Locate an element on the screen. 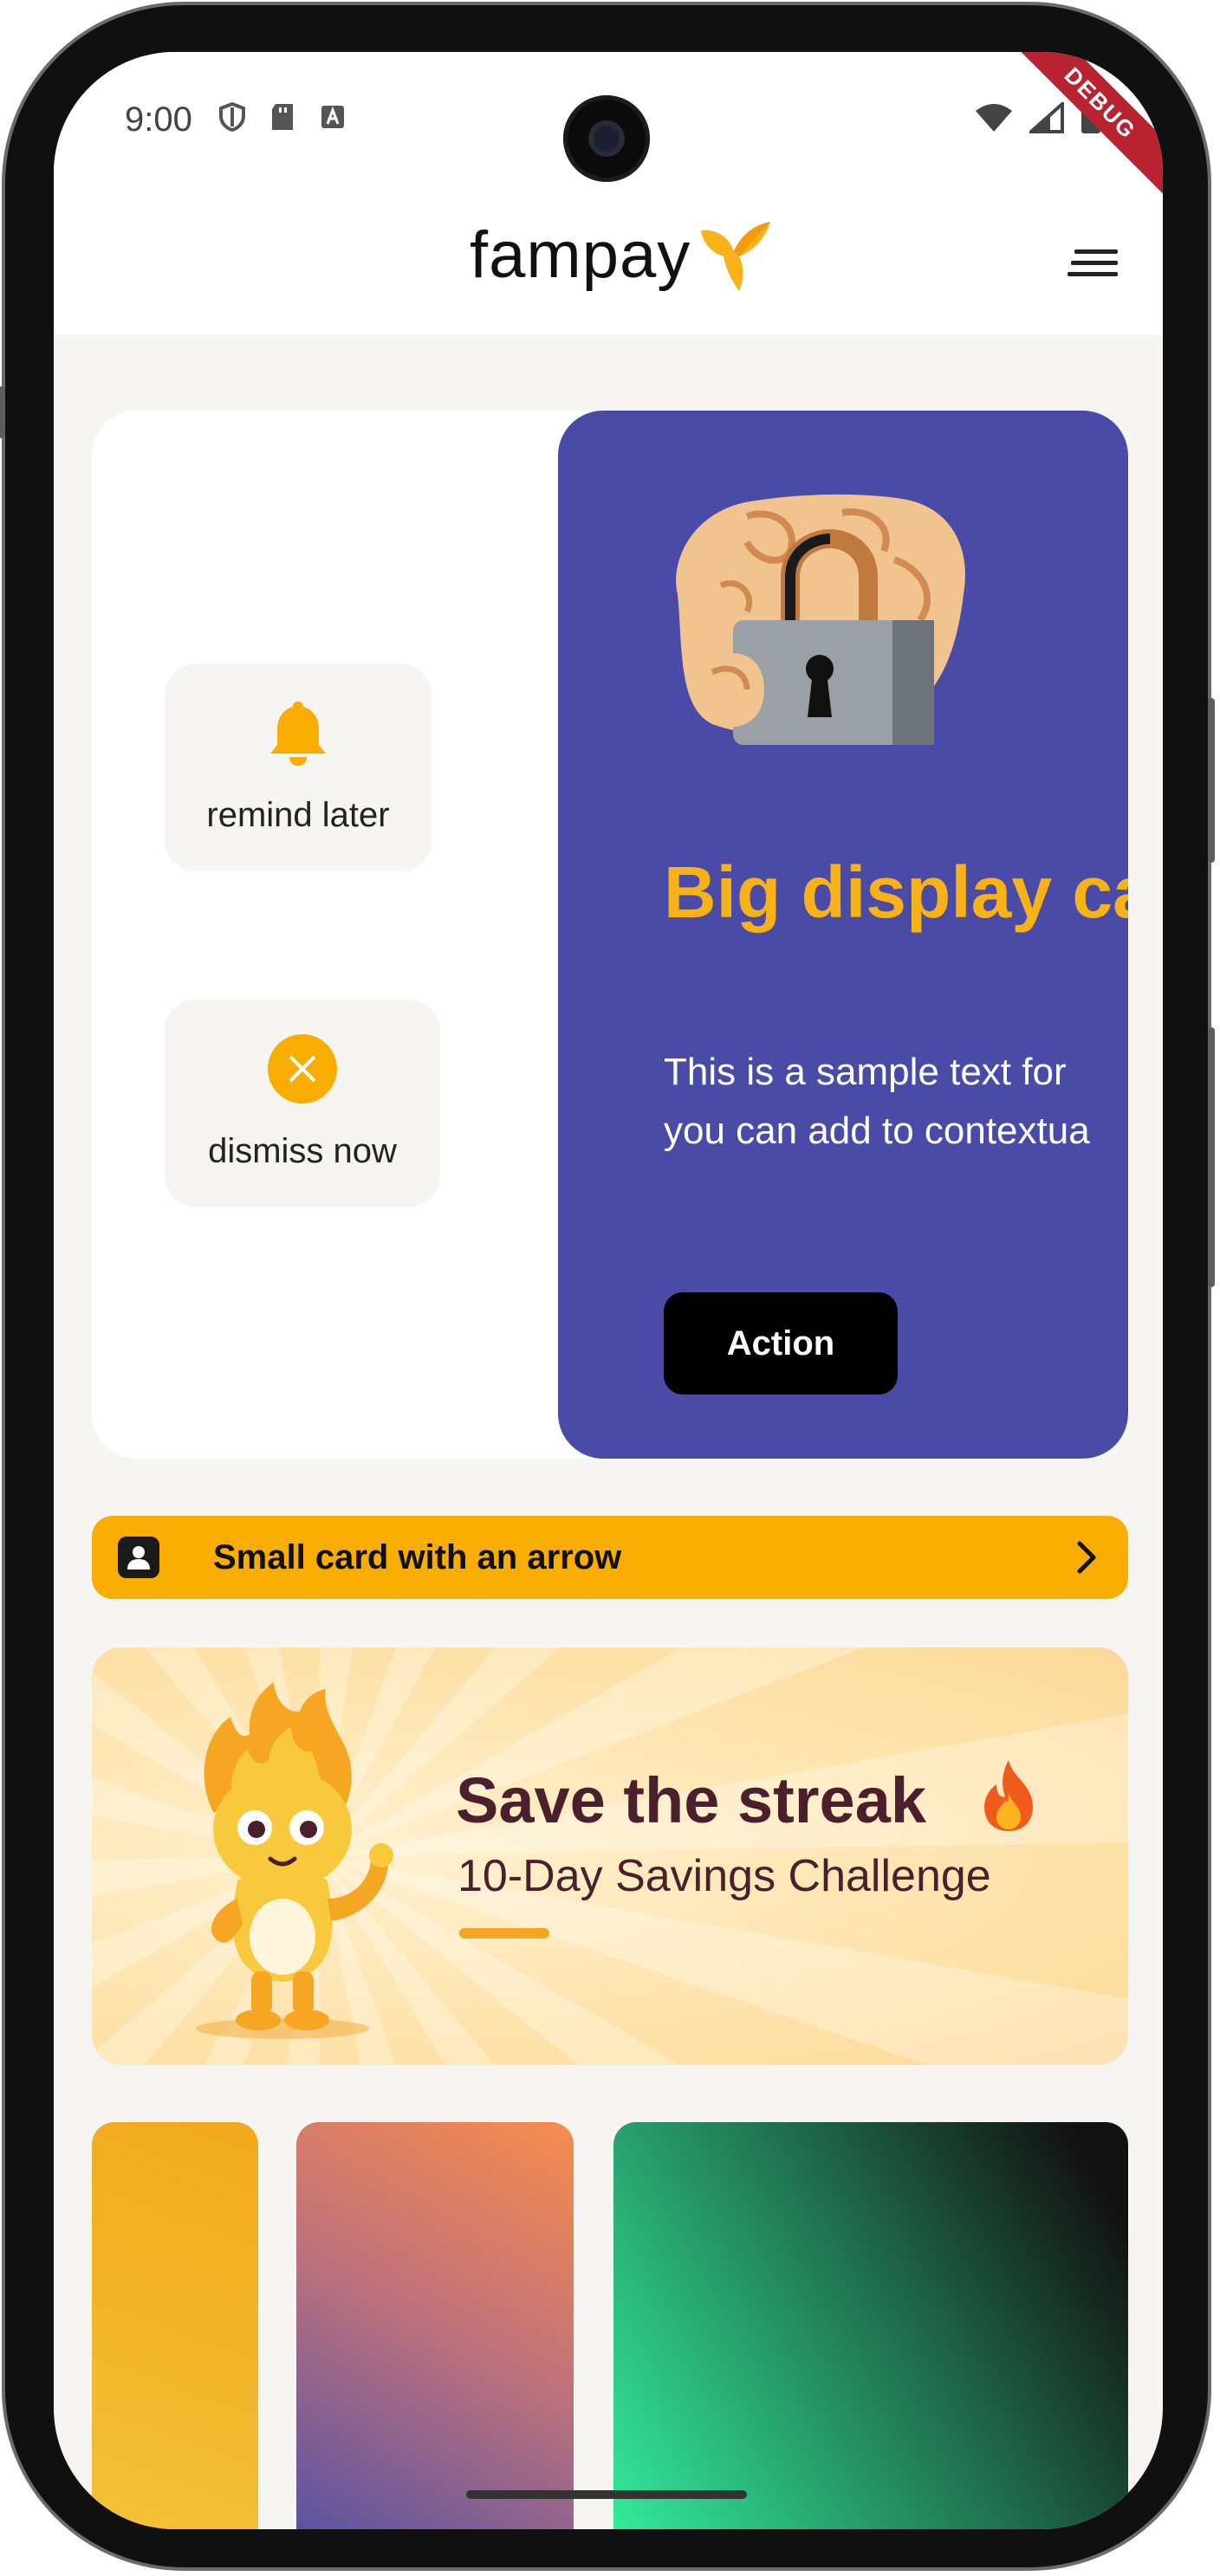  chevron-right-icon is located at coordinates (1086, 1557).